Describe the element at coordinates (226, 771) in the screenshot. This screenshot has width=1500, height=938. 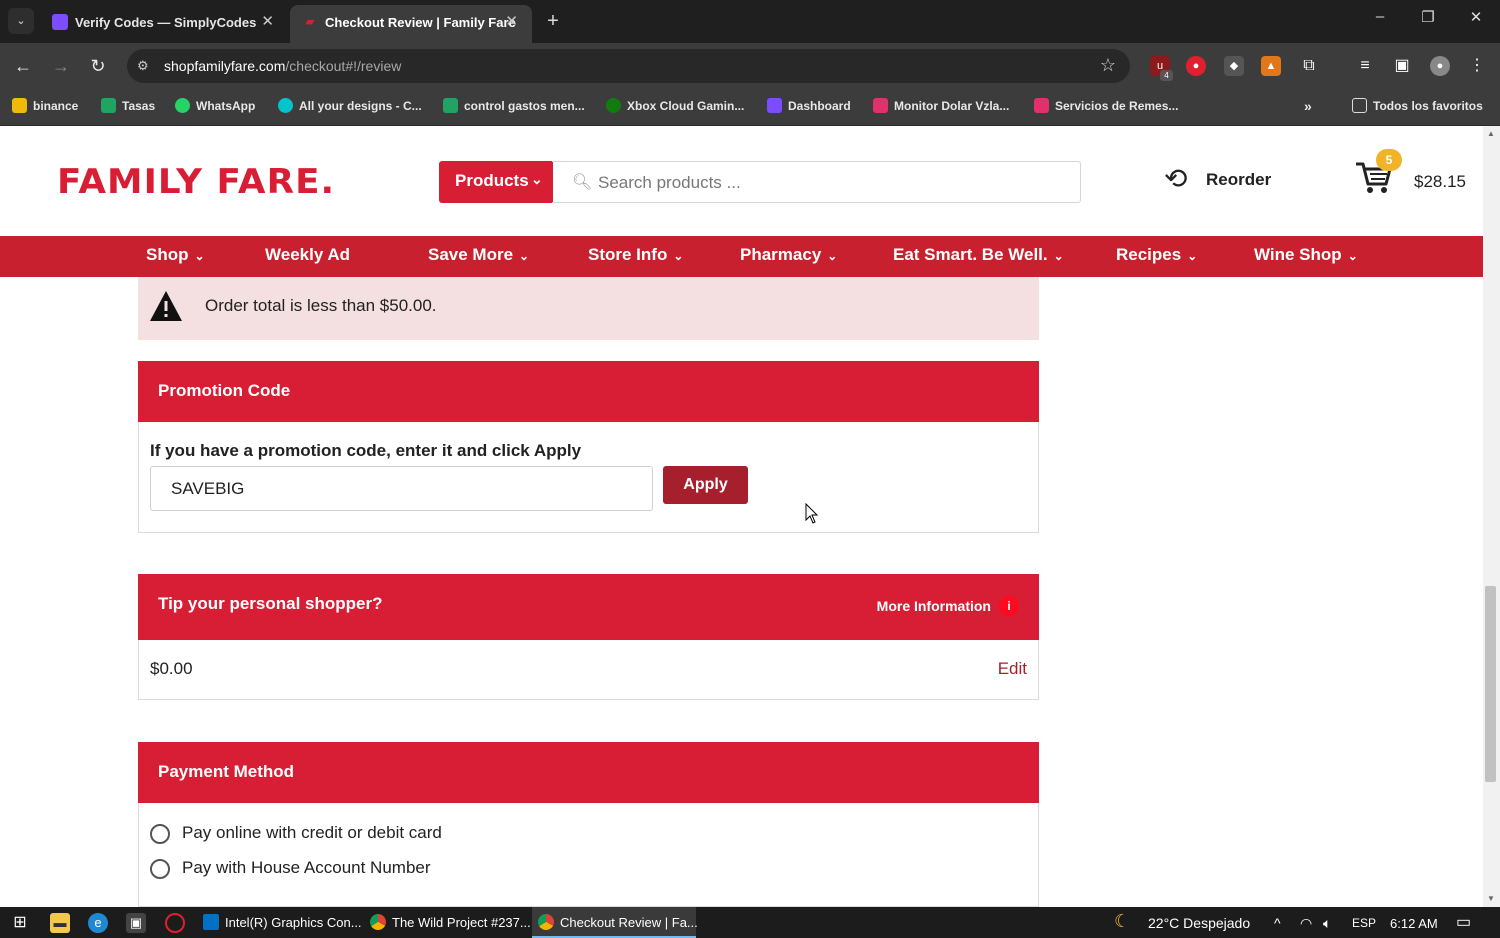
I see `panel-title: Payment Method` at that location.